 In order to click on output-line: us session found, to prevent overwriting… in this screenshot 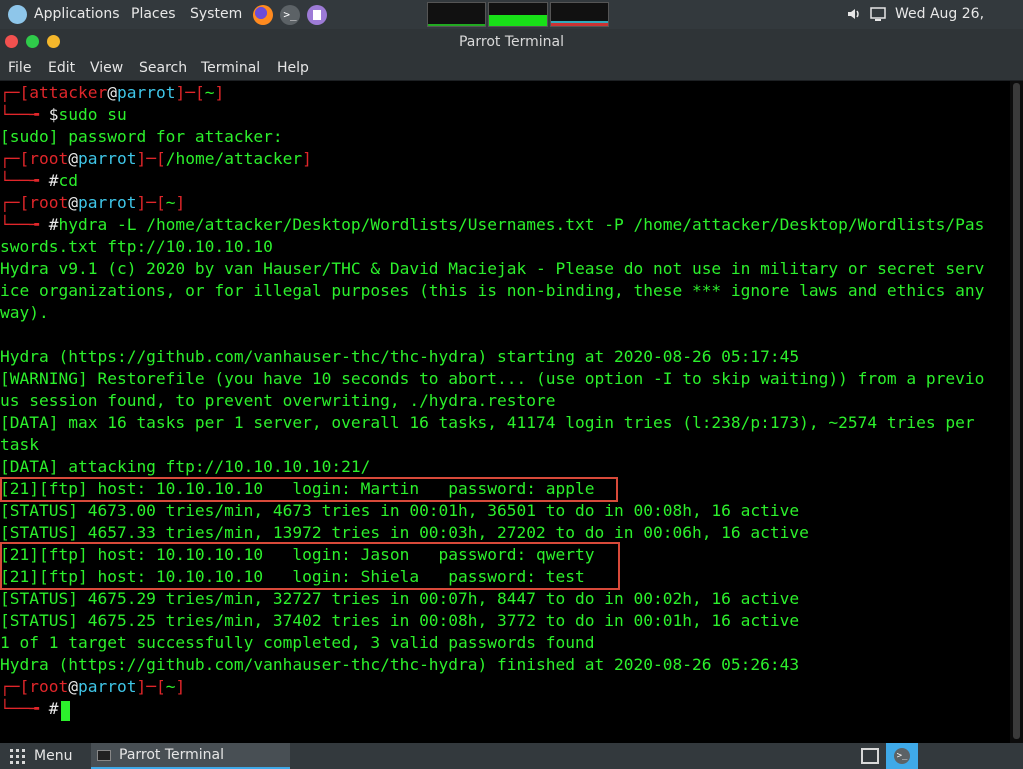, I will do `click(278, 400)`.